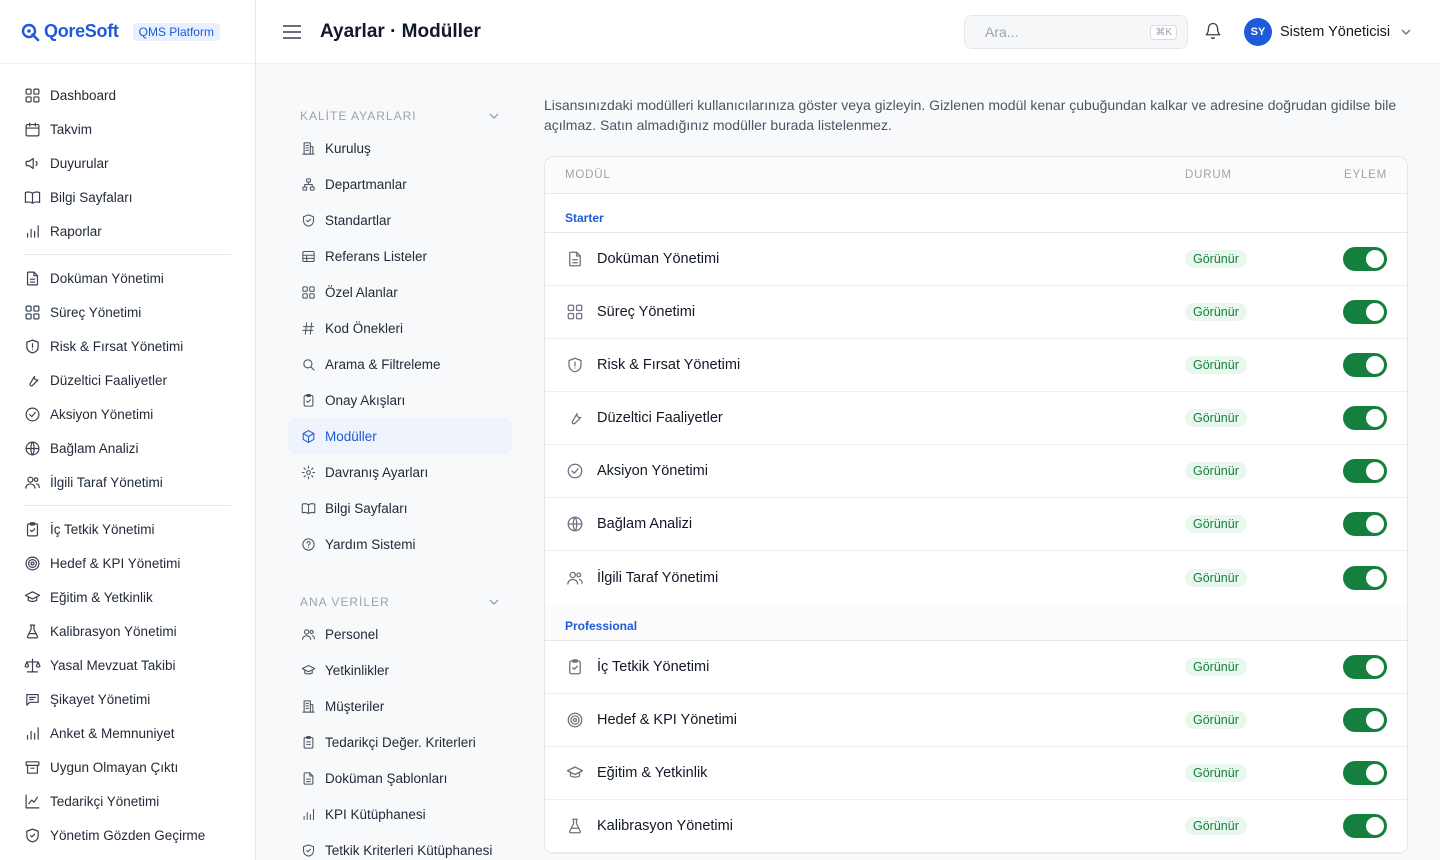 This screenshot has width=1440, height=860. I want to click on sidebar-item-0-1: Takvim, so click(127, 129).